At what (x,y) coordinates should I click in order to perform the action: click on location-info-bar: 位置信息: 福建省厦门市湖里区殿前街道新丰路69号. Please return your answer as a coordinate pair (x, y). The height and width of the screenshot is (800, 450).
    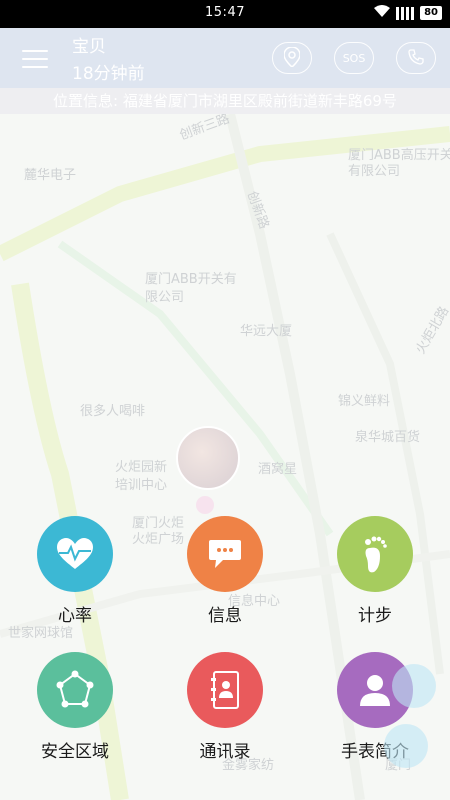
    Looking at the image, I should click on (225, 101).